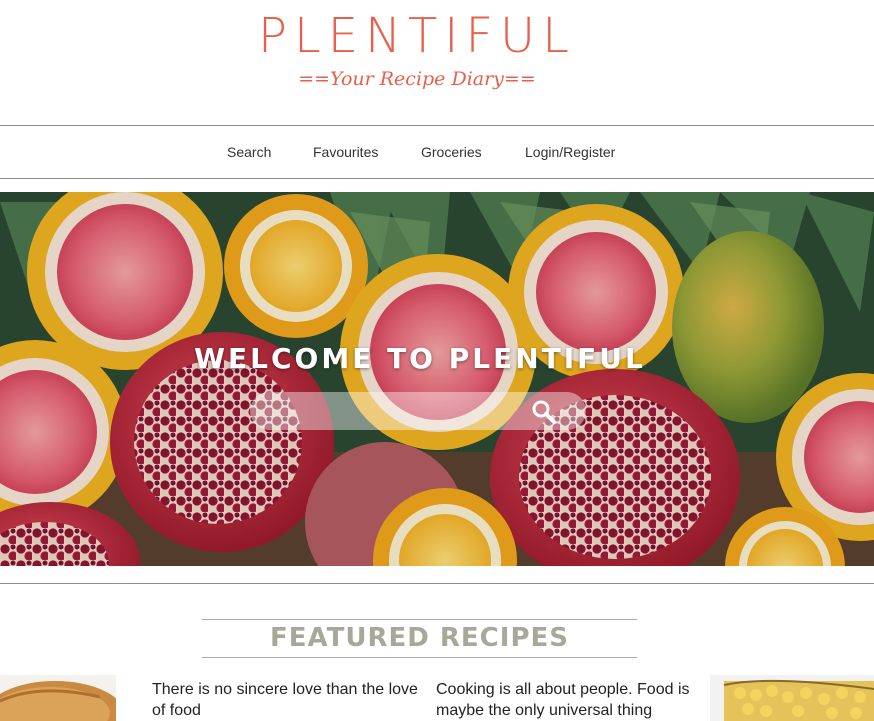 This screenshot has width=874, height=721. What do you see at coordinates (249, 152) in the screenshot?
I see `nav-item-search: Search` at bounding box center [249, 152].